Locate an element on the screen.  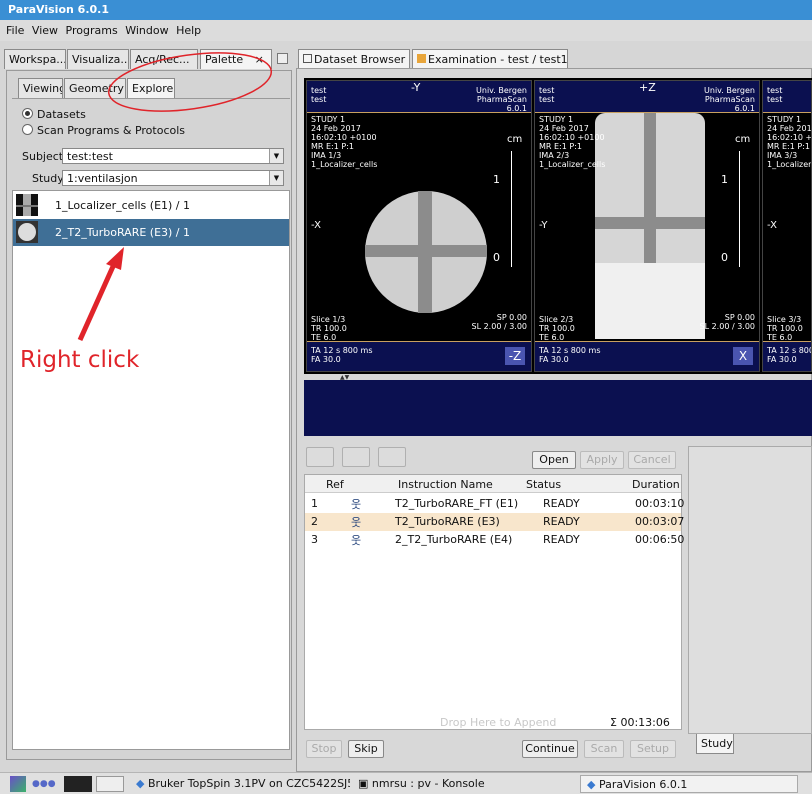
open-button: Open is located at coordinates (554, 460).